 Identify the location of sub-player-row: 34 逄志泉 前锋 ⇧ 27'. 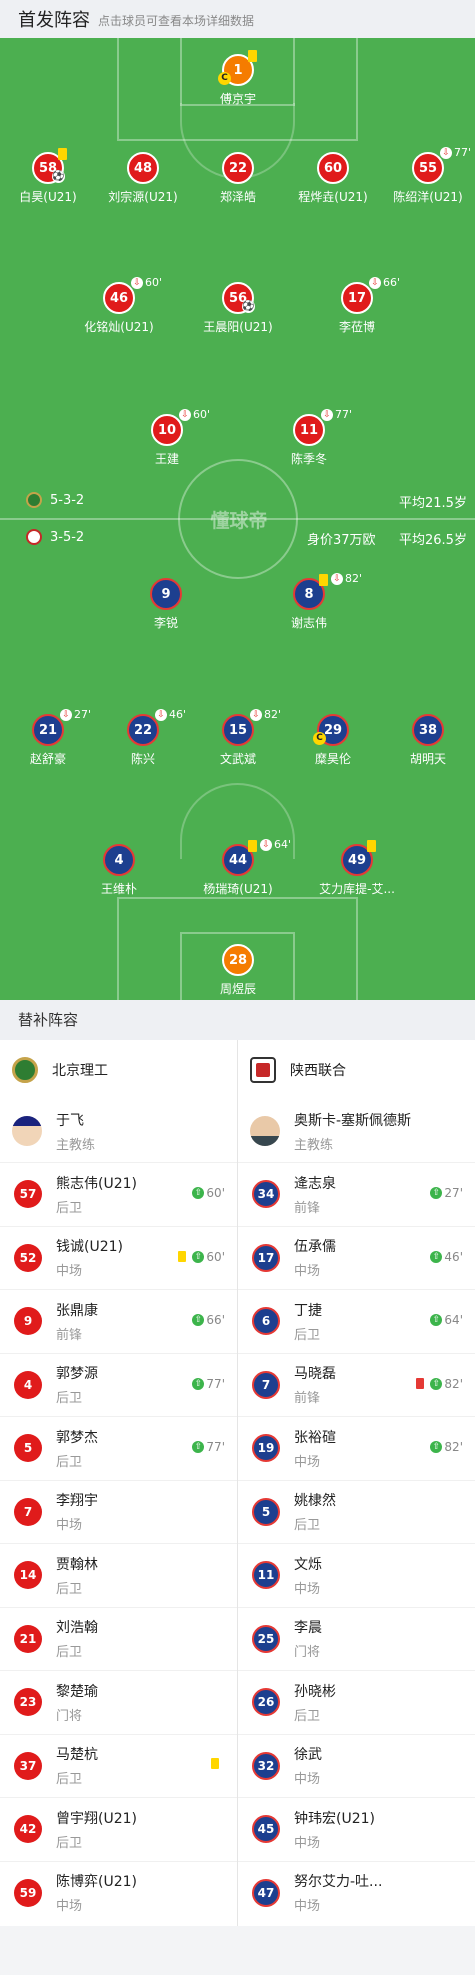
(356, 1194).